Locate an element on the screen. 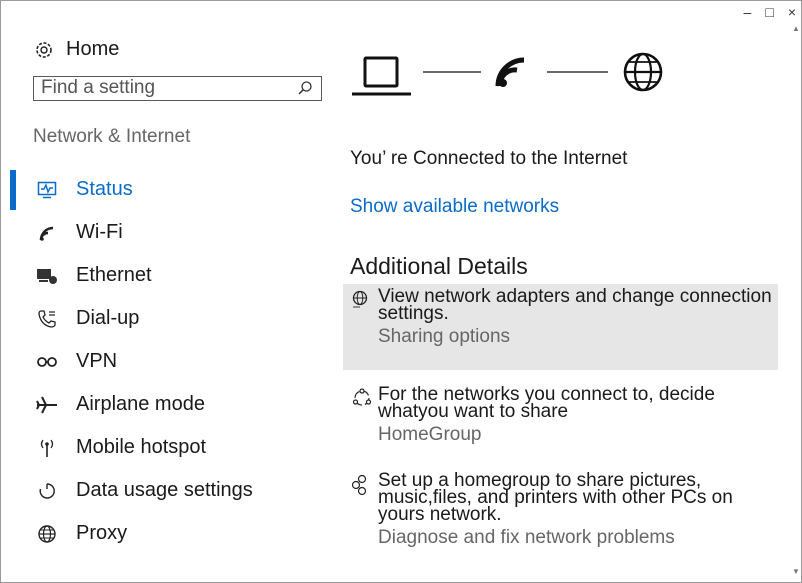 This screenshot has width=802, height=583. vpn-icon is located at coordinates (47, 362).